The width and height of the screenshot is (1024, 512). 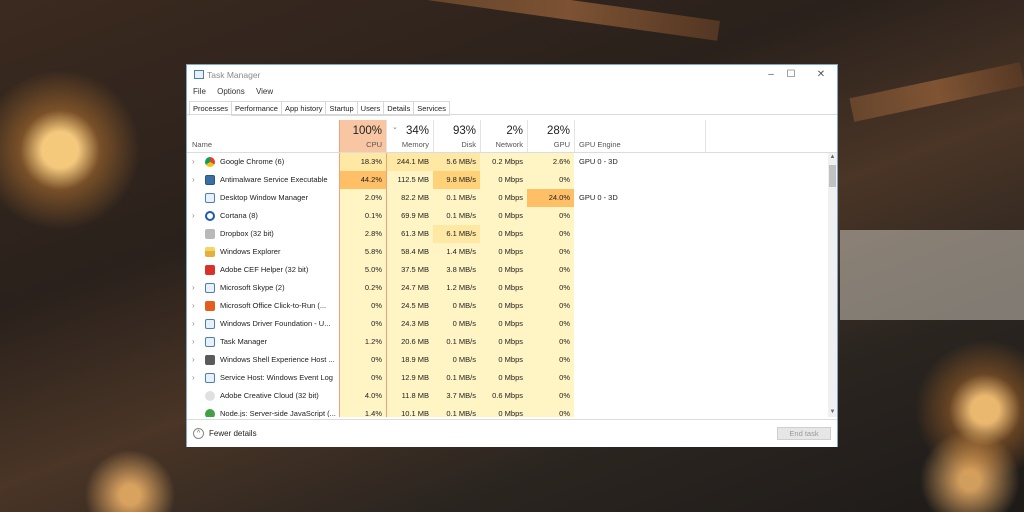 I want to click on process-cpu-value: 0.2%, so click(x=362, y=288).